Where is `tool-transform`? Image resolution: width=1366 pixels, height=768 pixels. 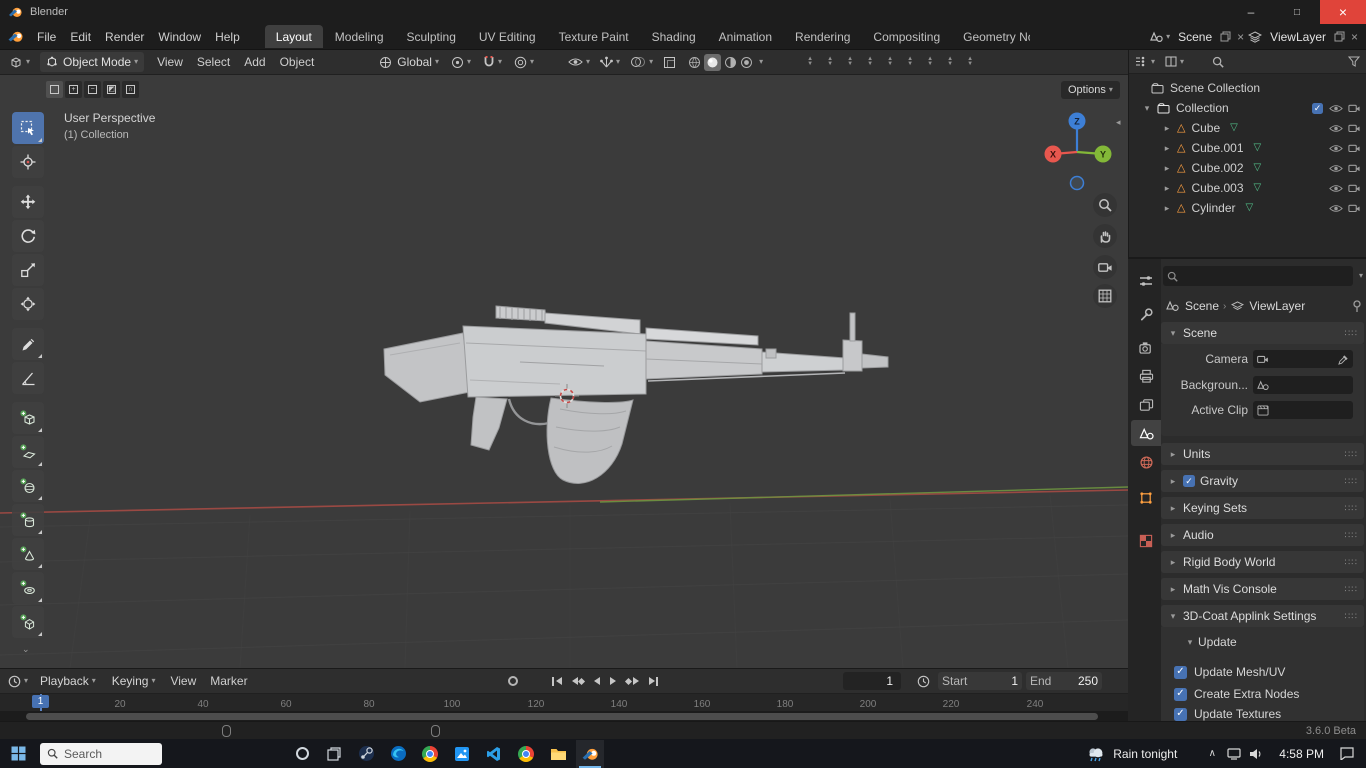 tool-transform is located at coordinates (28, 304).